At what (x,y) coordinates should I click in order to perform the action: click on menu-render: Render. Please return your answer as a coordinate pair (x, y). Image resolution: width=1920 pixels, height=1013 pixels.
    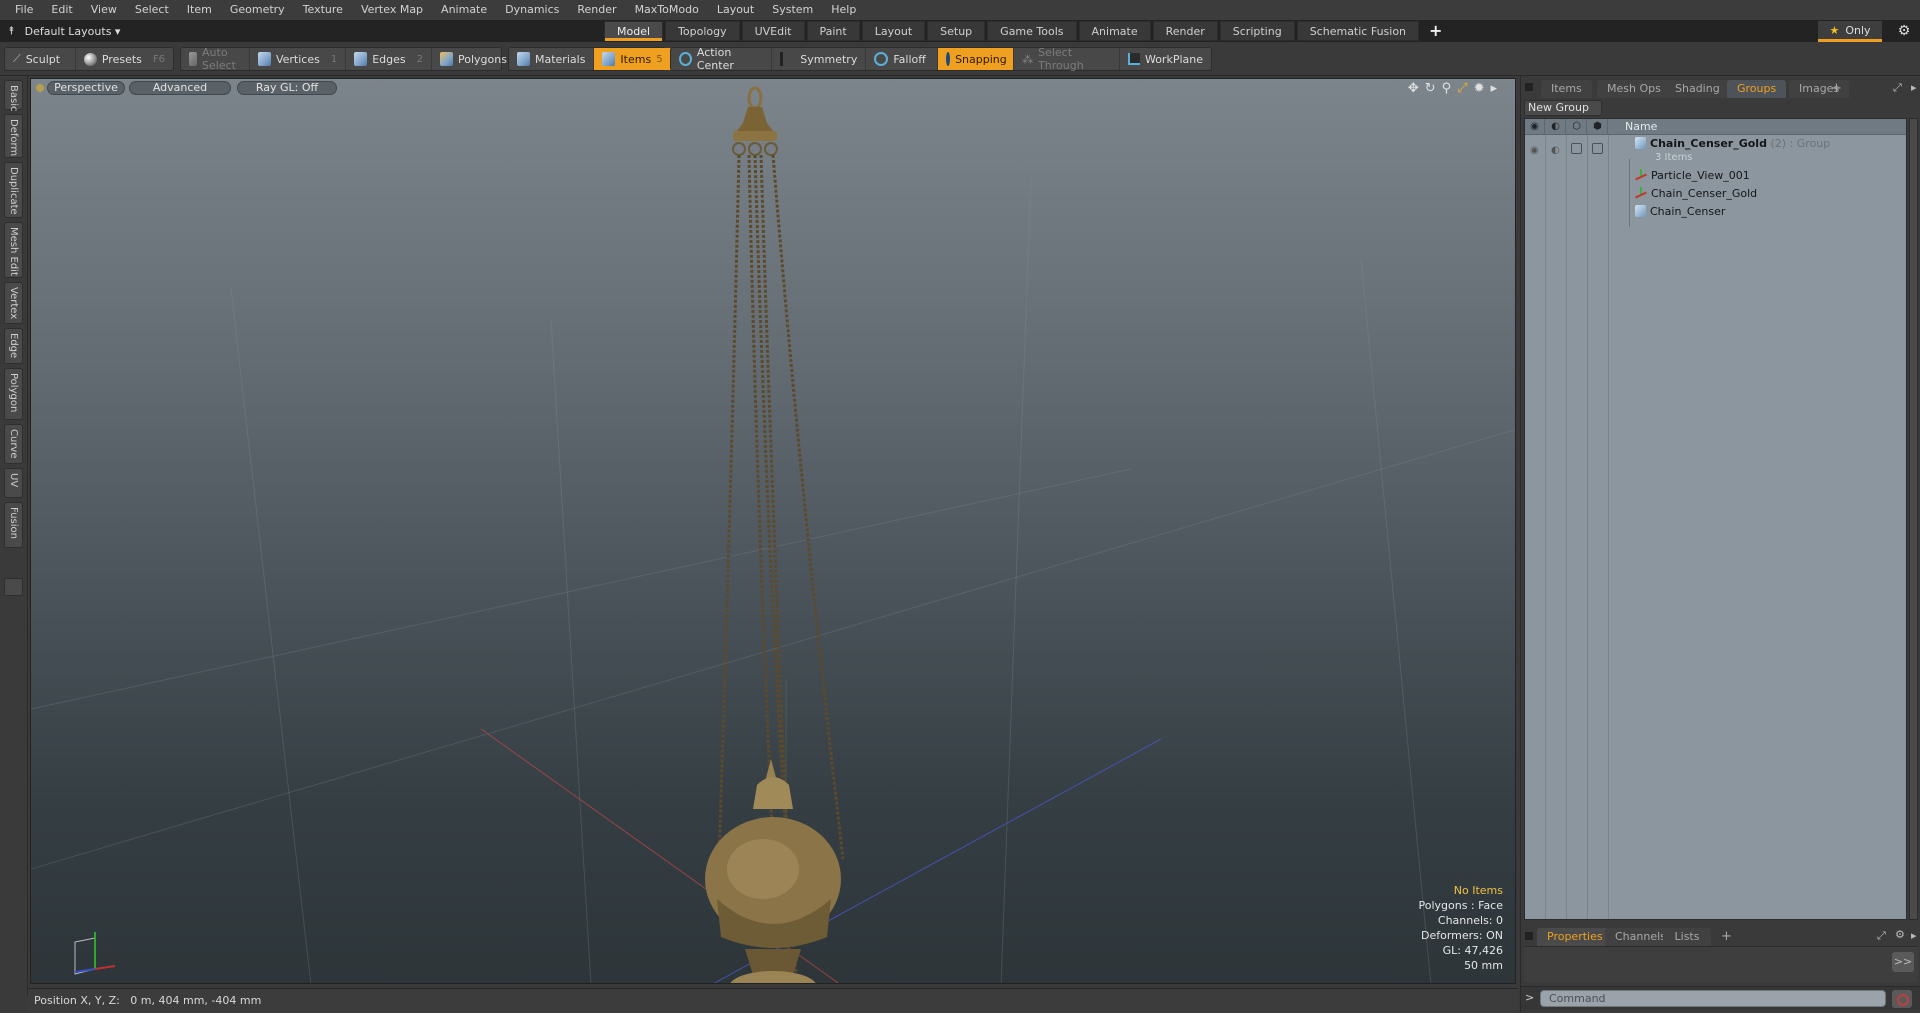
    Looking at the image, I should click on (596, 10).